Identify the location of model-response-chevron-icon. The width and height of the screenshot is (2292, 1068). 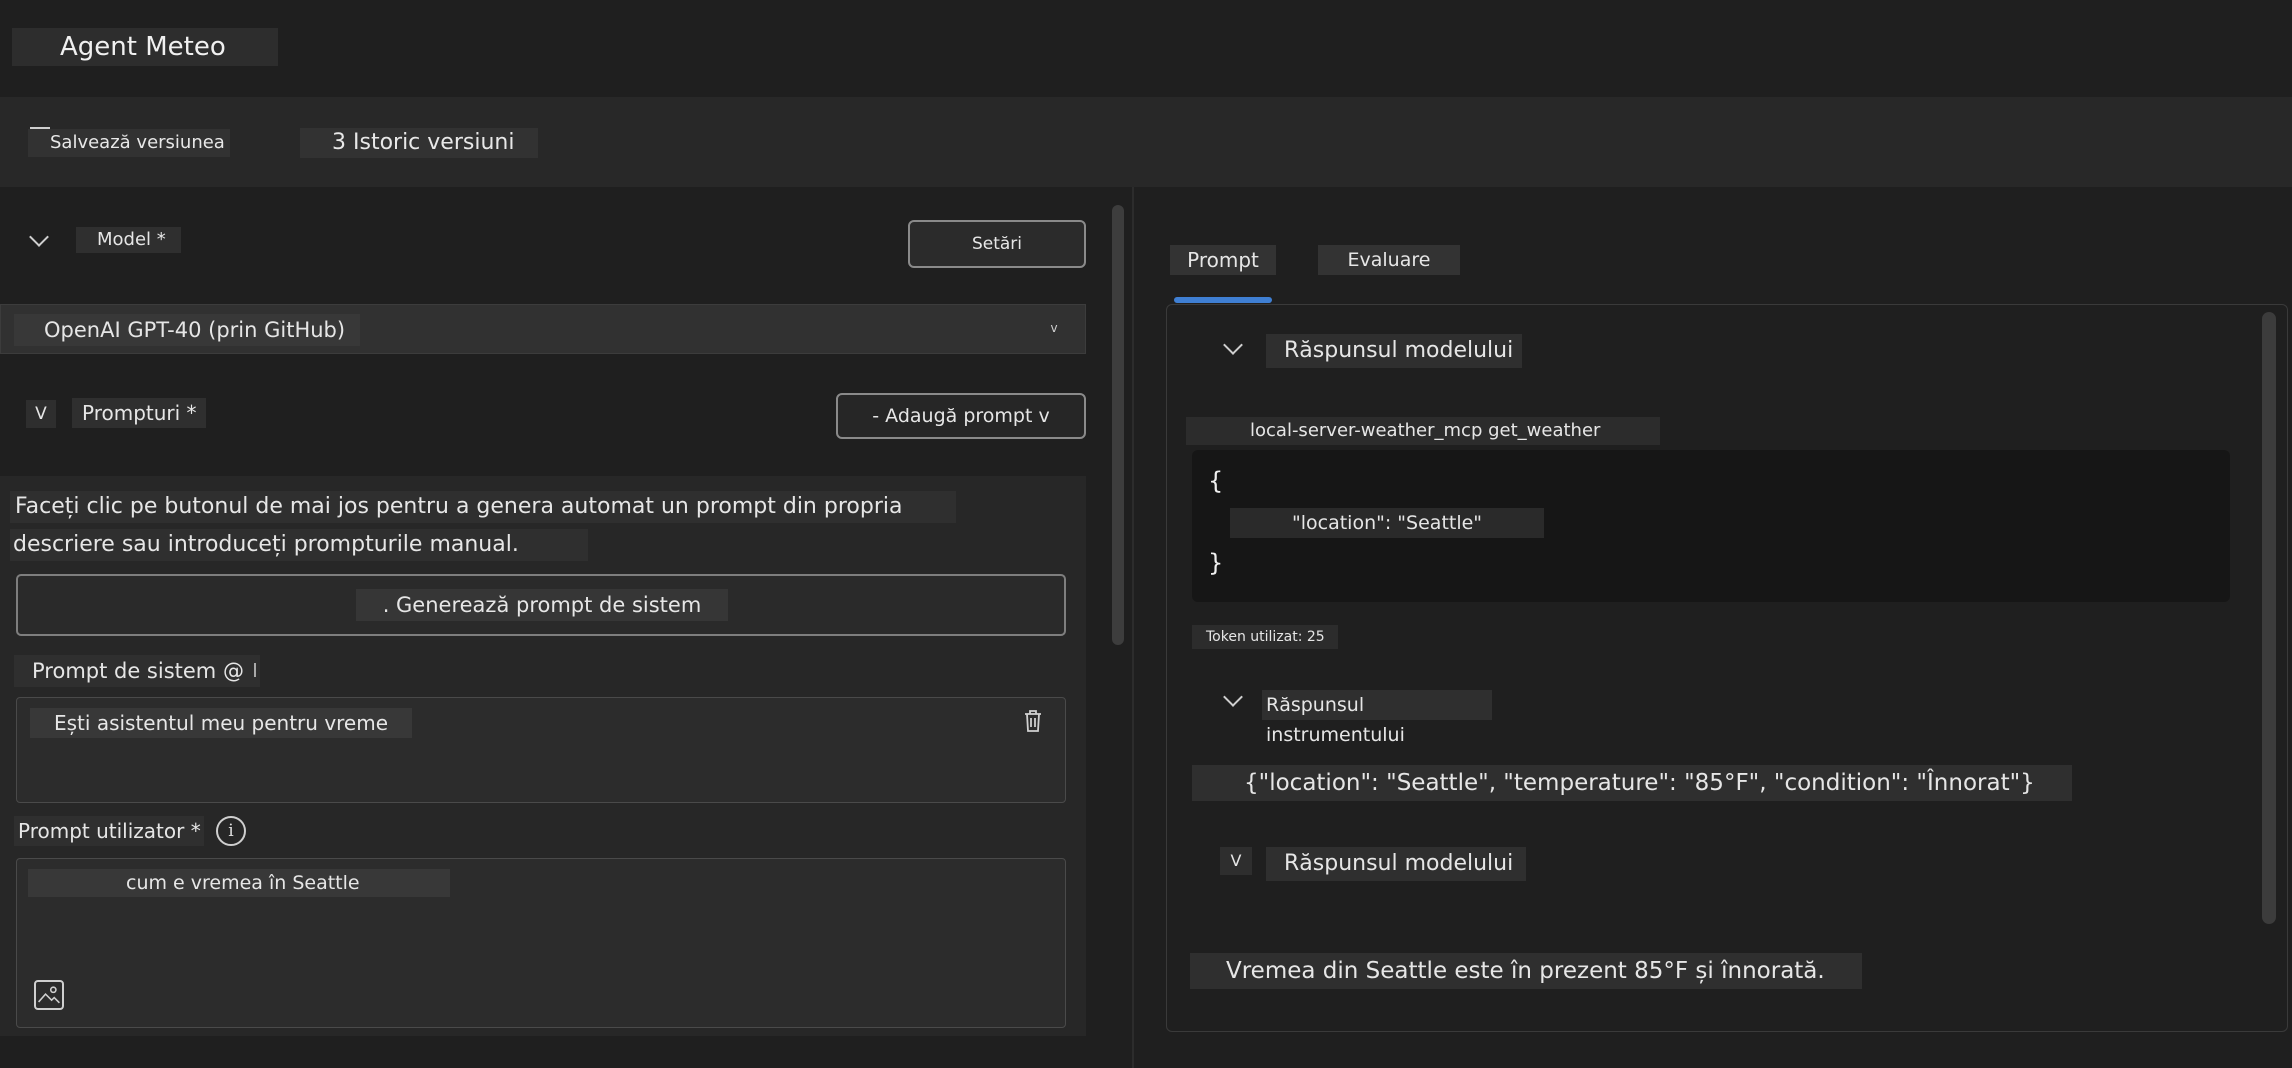
(1233, 349).